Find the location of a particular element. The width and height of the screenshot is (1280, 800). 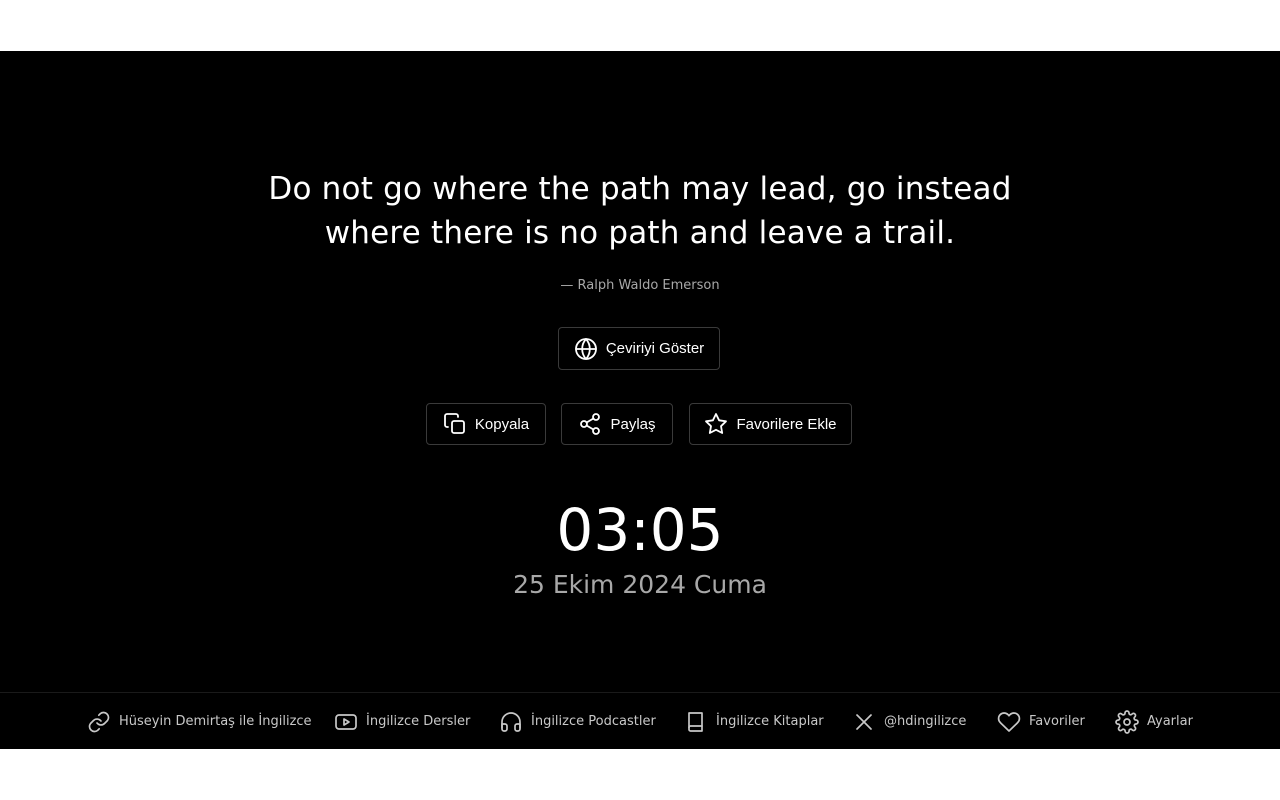

share-label: Paylaş is located at coordinates (633, 424).